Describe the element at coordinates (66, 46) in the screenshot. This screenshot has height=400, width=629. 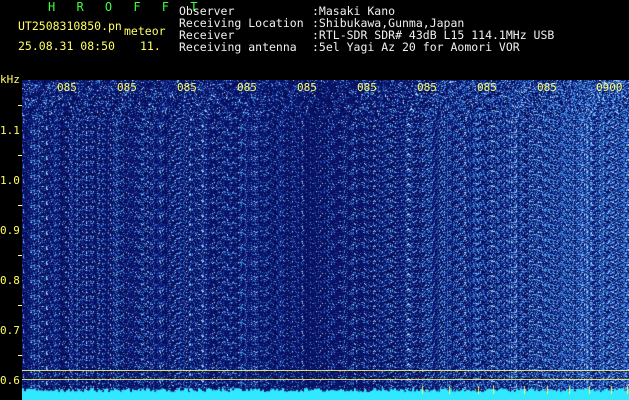
I see `datetime-label: 25.08.31 08:50` at that location.